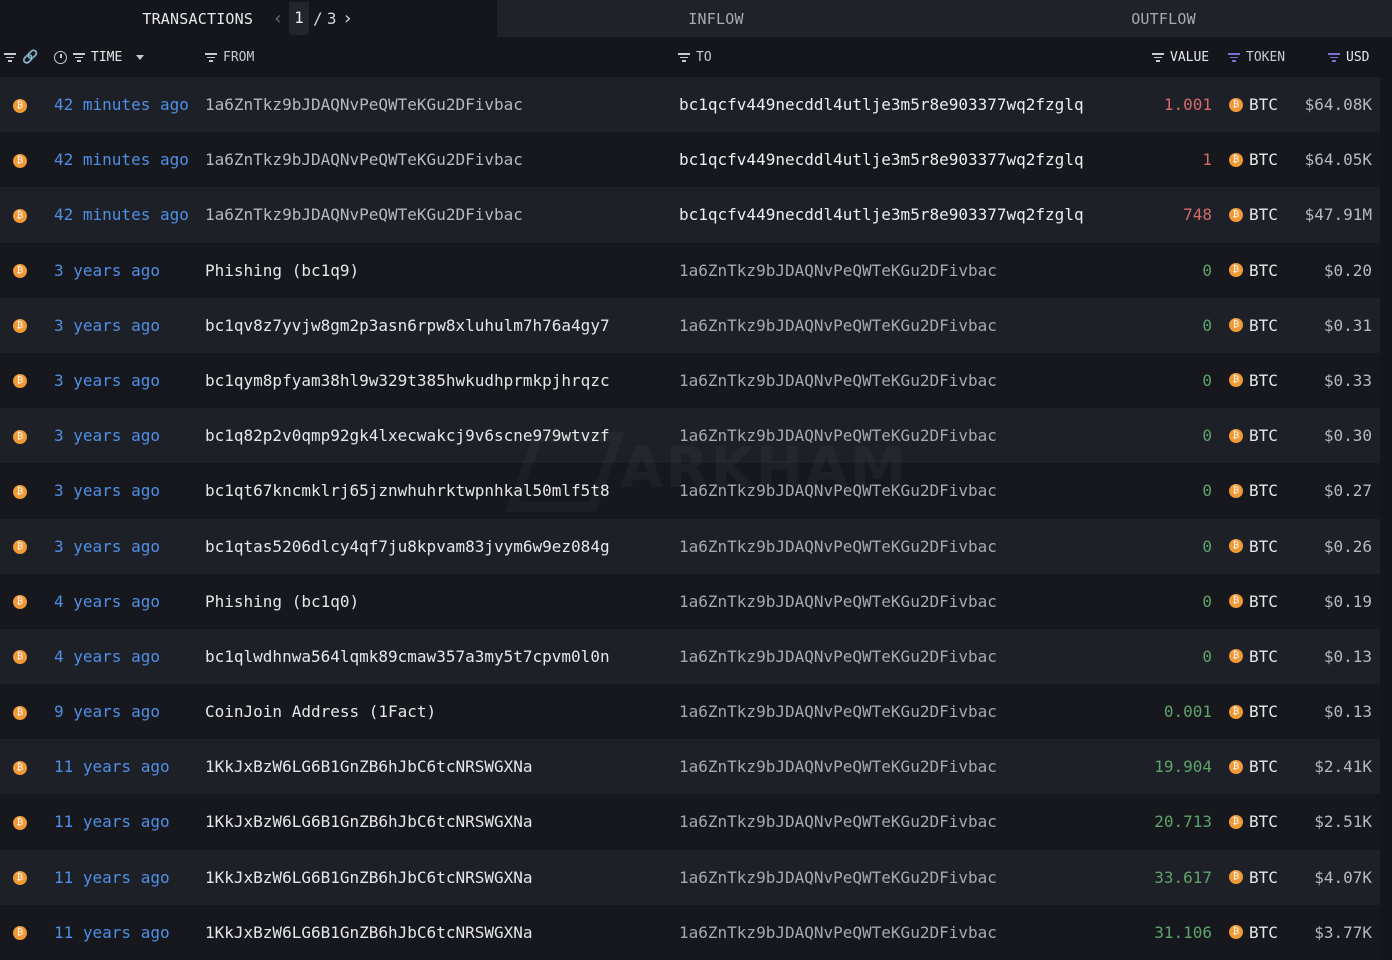 The image size is (1392, 960). What do you see at coordinates (211, 57) in the screenshot?
I see `from-filter-icon` at bounding box center [211, 57].